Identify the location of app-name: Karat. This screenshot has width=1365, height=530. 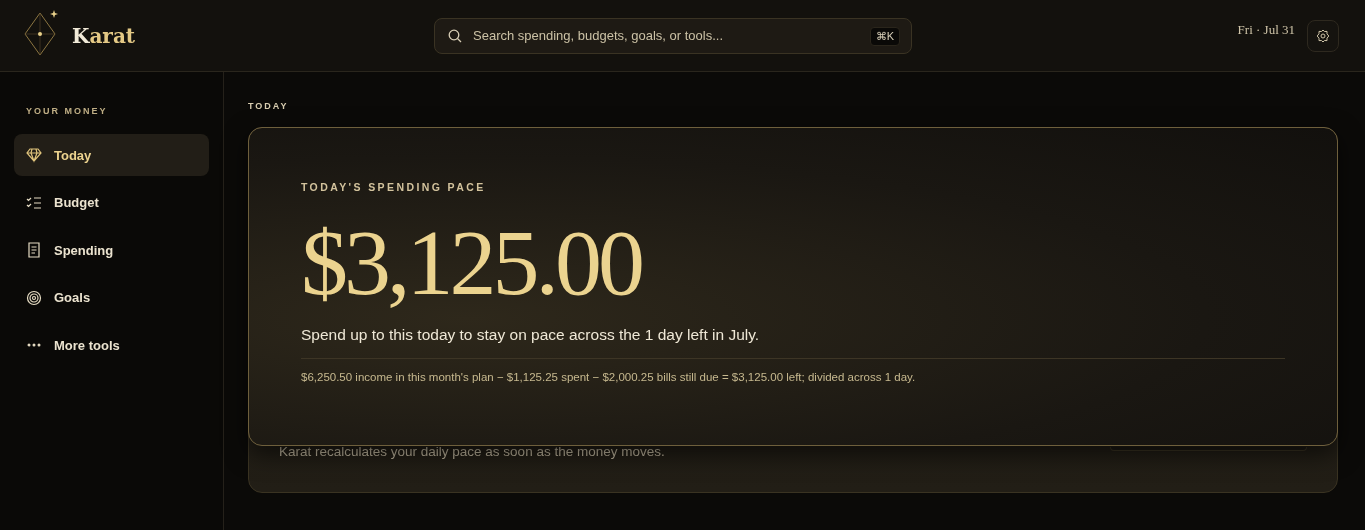
(104, 35).